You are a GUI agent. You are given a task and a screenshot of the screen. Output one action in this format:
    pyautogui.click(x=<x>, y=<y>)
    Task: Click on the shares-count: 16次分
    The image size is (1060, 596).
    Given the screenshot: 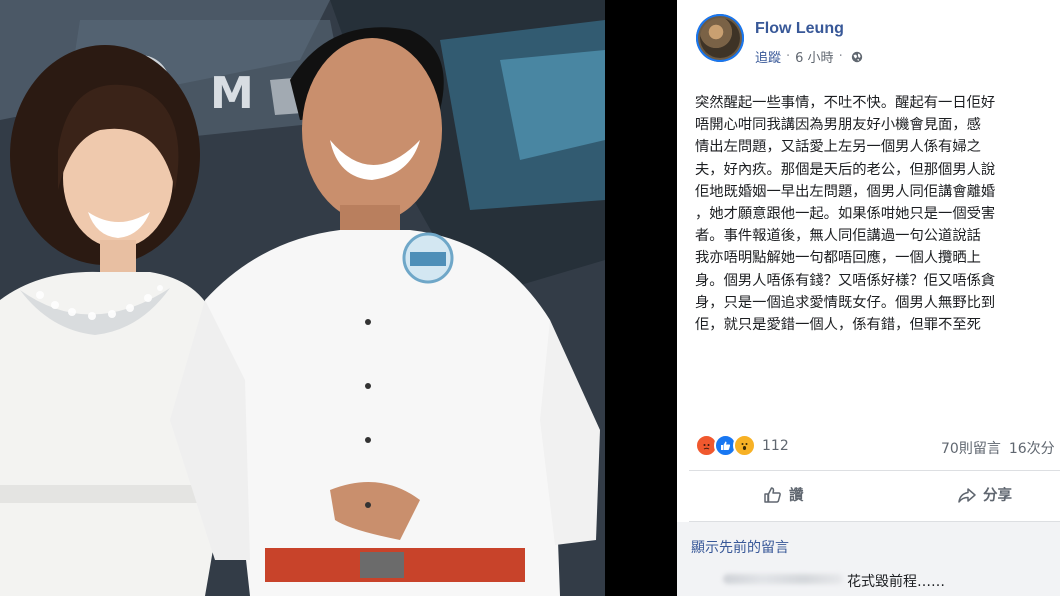 What is the action you would take?
    pyautogui.click(x=1032, y=449)
    